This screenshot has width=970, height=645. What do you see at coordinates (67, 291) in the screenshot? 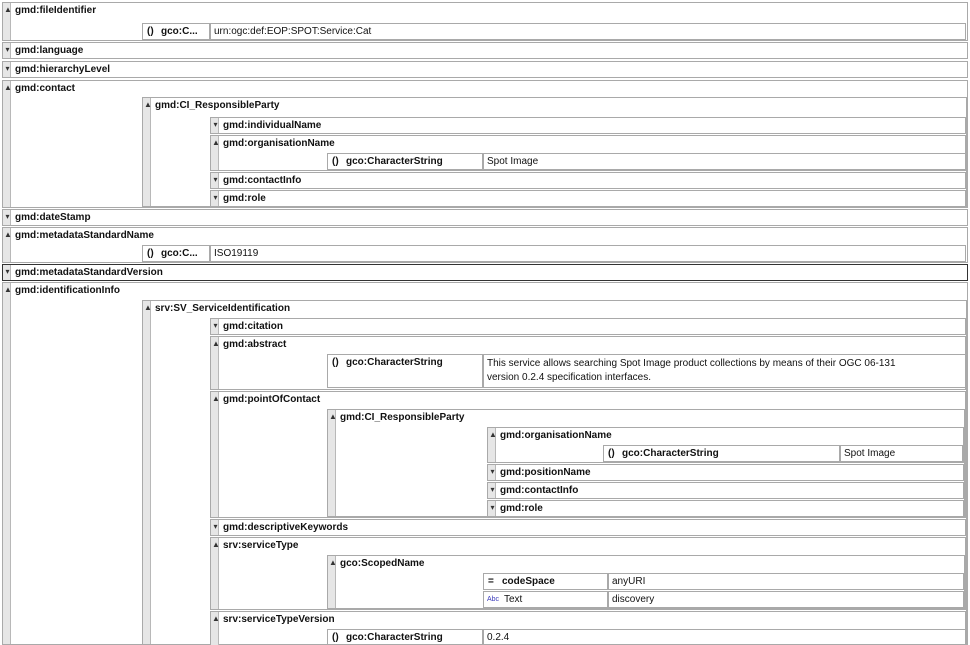
I see `node-label: gmd:identificationInfo` at bounding box center [67, 291].